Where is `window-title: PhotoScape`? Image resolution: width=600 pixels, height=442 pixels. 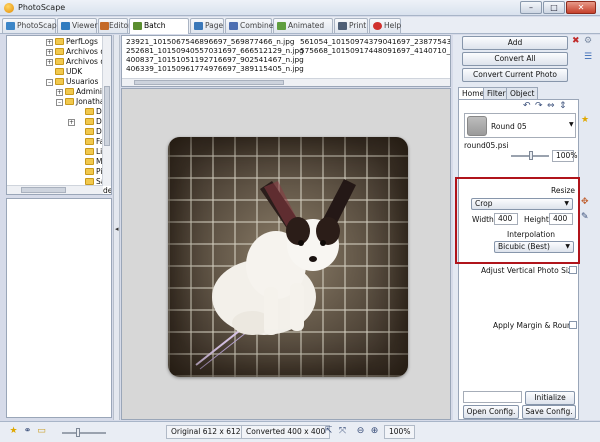 window-title: PhotoScape is located at coordinates (42, 7).